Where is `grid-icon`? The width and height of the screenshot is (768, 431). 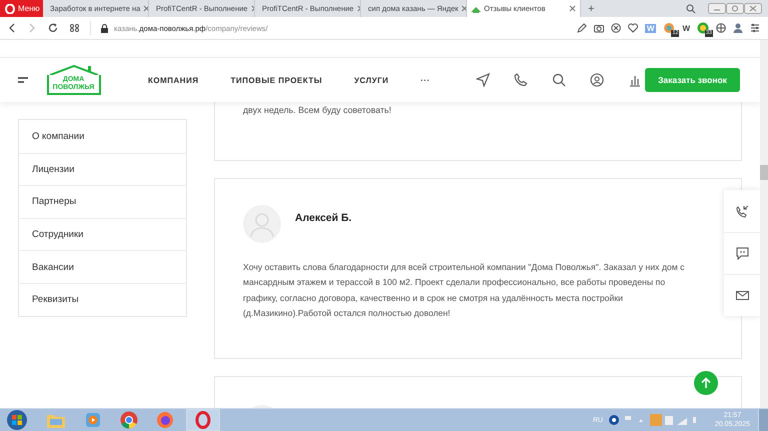 grid-icon is located at coordinates (75, 28).